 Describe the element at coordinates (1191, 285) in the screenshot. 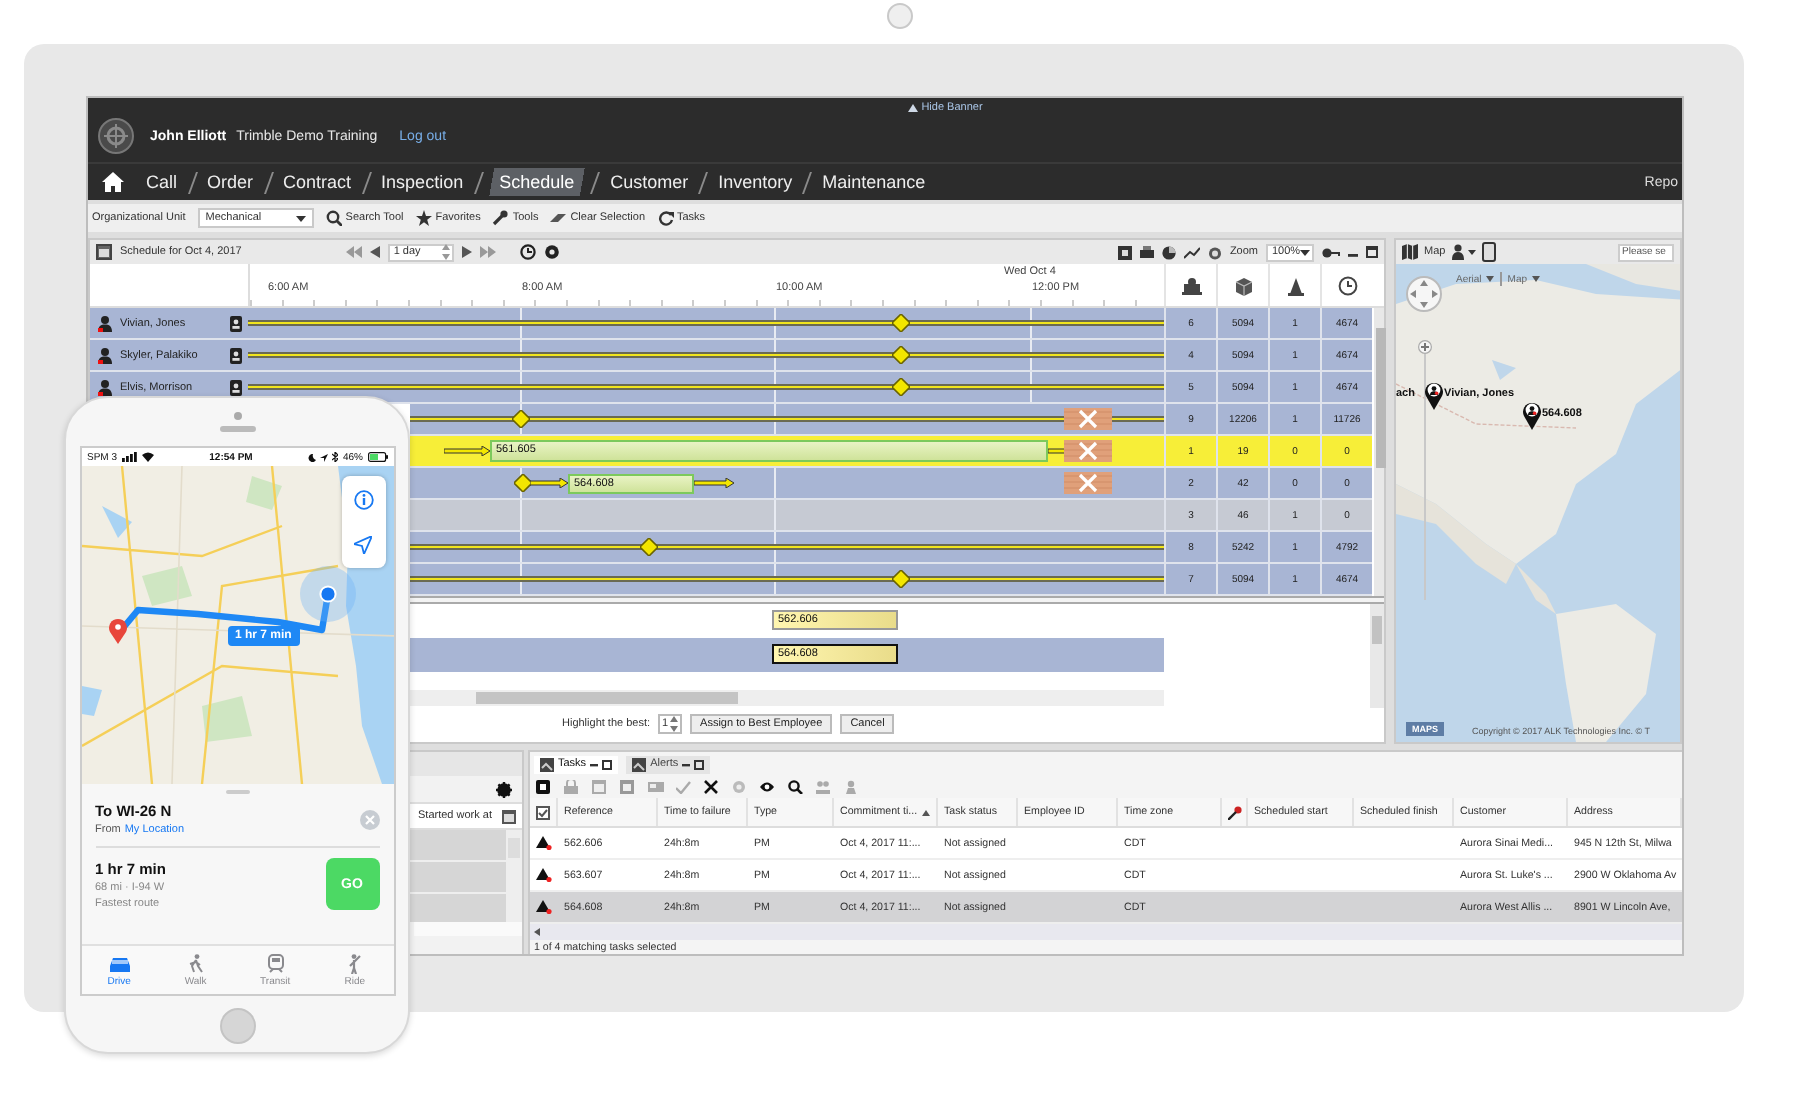

I see `vehicle-icon` at that location.